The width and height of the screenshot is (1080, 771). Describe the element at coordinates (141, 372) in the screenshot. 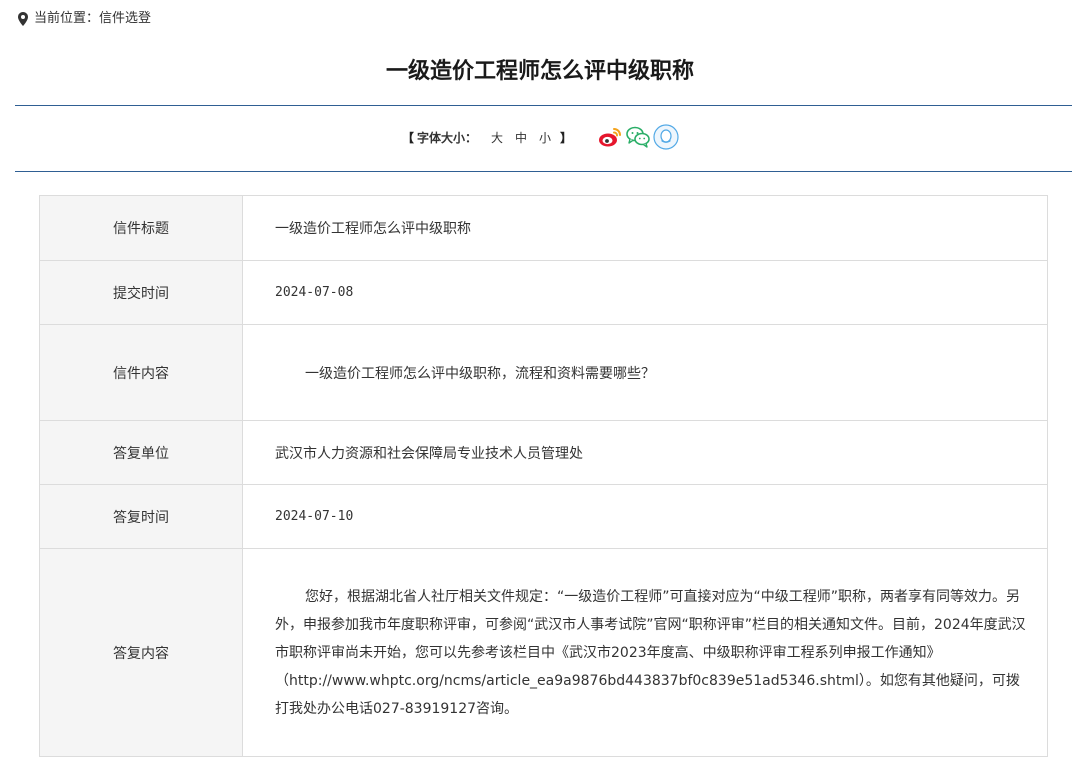

I see `row-key-content: 信件内容` at that location.